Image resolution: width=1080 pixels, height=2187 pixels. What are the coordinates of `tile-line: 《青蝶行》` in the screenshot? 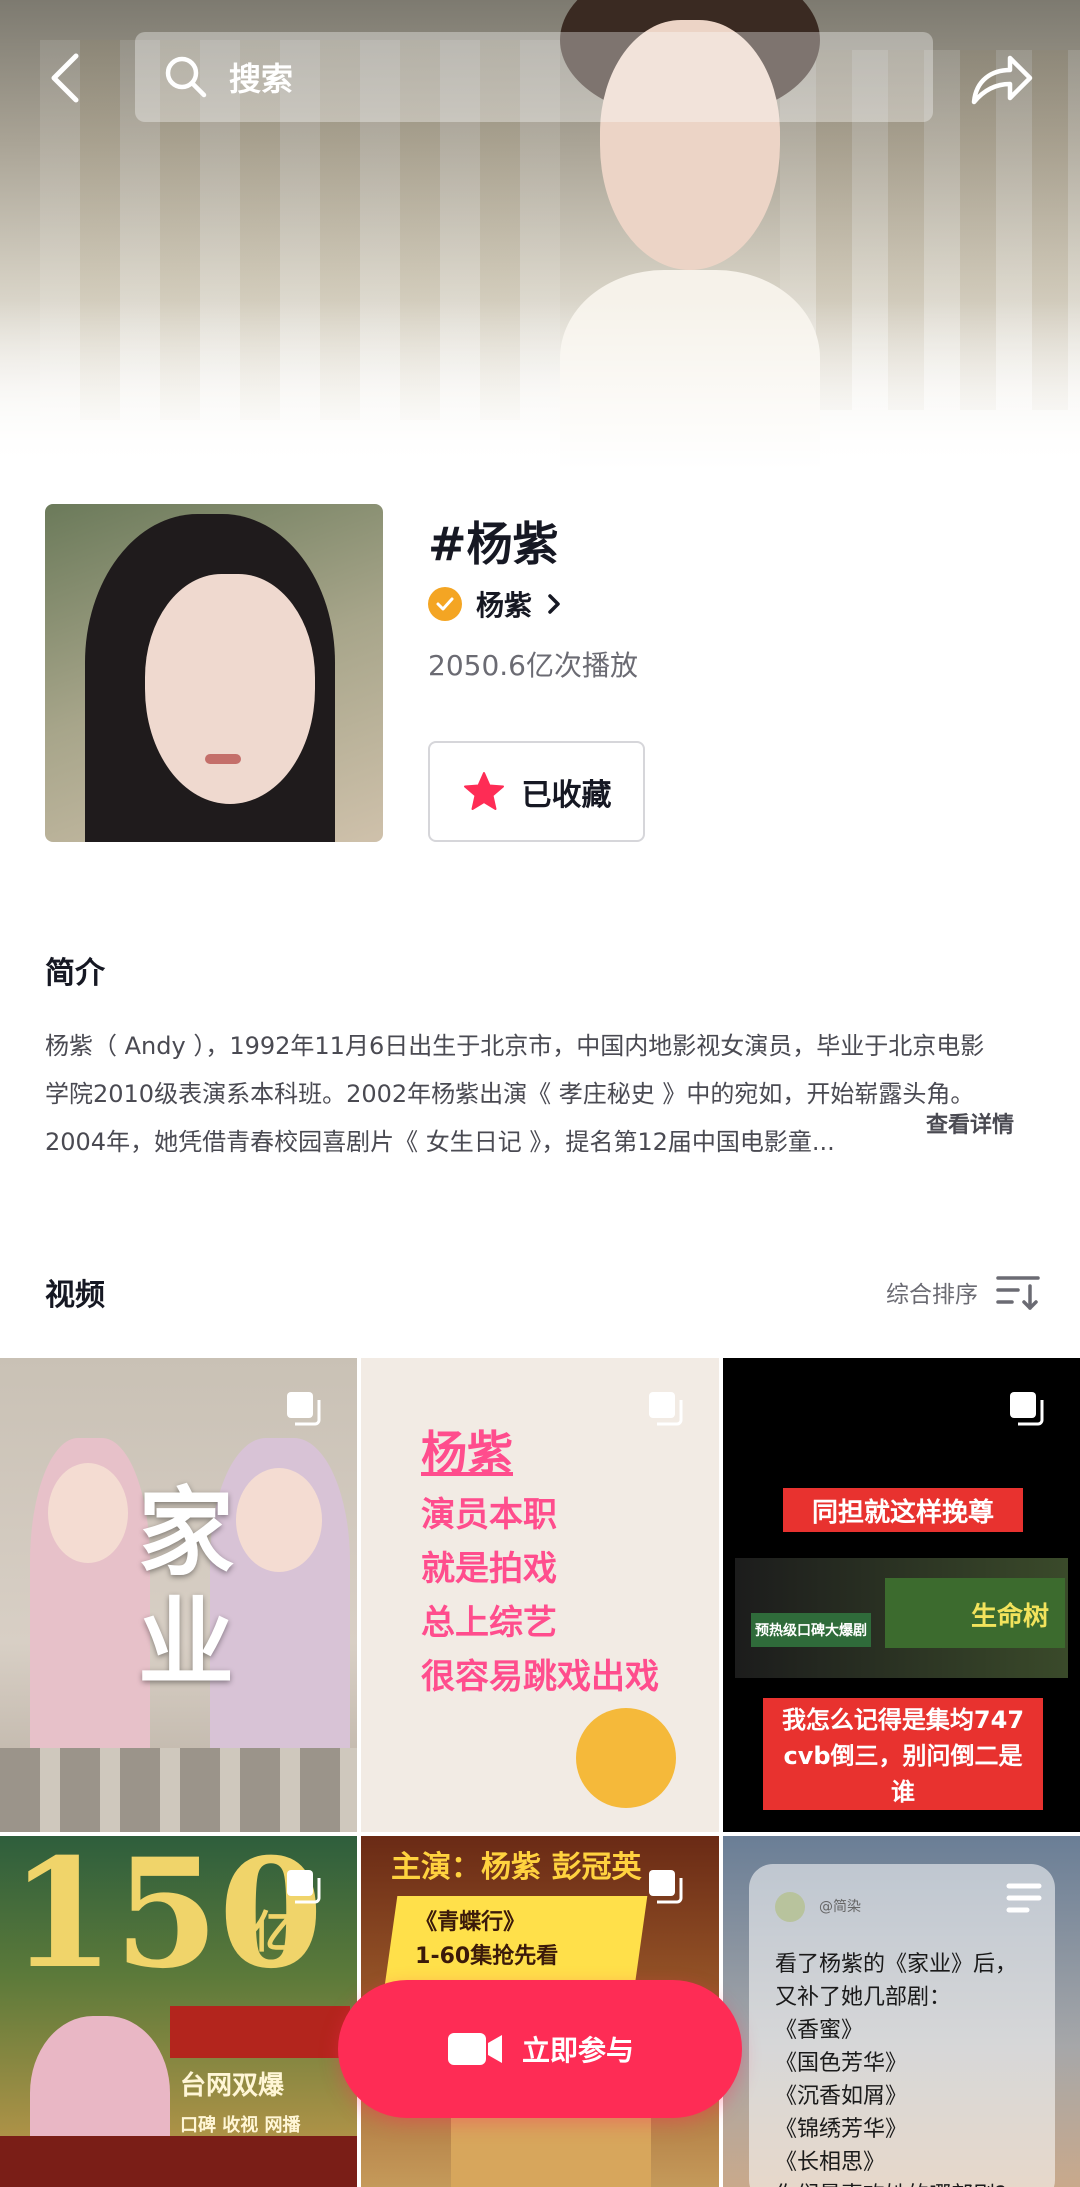 It's located at (470, 1922).